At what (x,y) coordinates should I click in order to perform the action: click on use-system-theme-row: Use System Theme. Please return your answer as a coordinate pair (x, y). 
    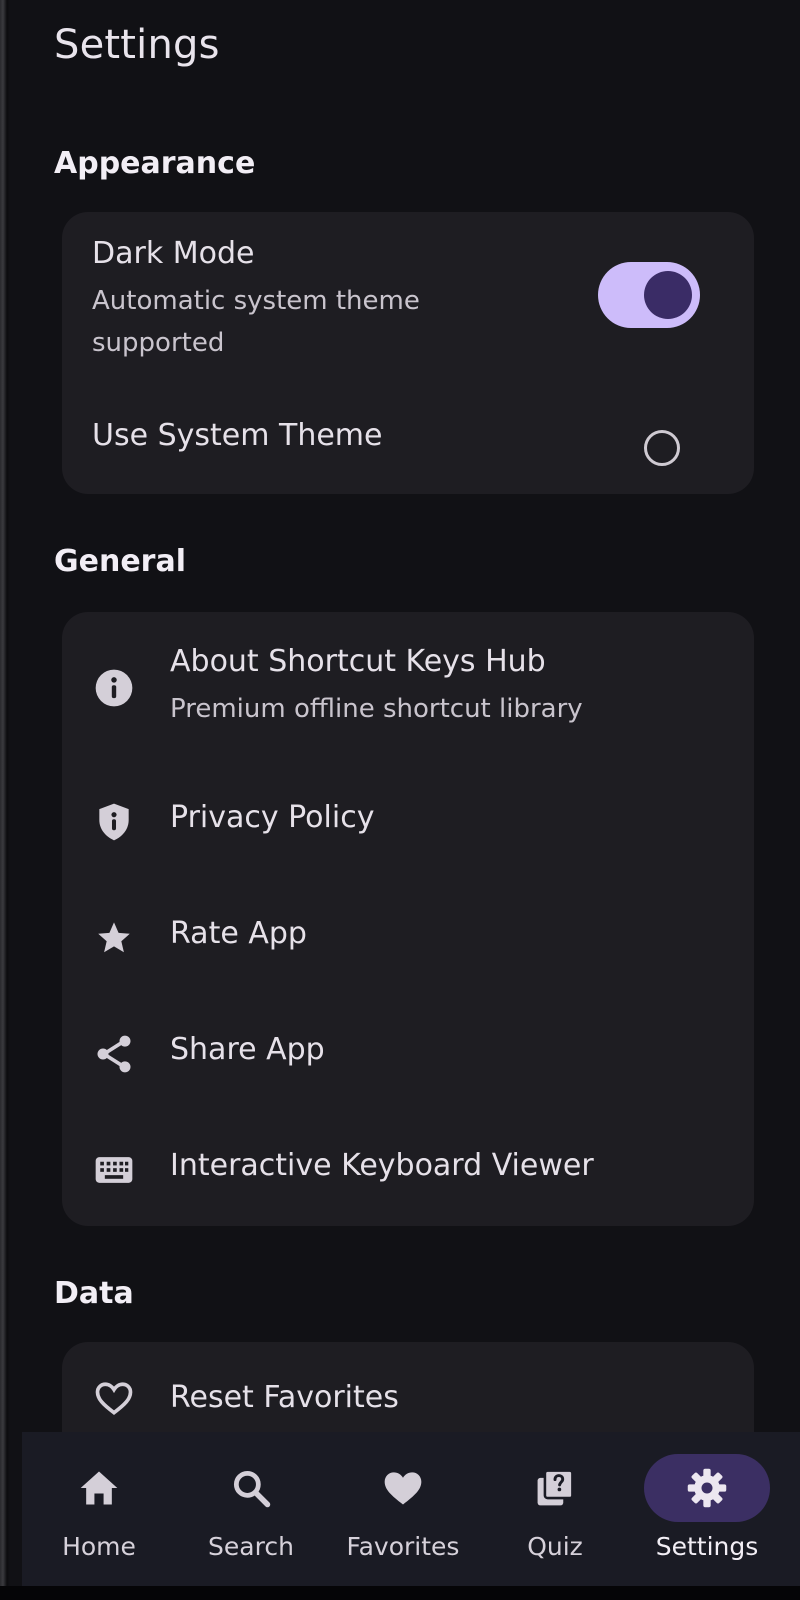
    Looking at the image, I should click on (408, 432).